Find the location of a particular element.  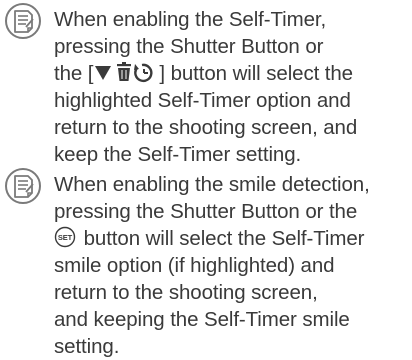

set-button-icon: SET is located at coordinates (65, 237).